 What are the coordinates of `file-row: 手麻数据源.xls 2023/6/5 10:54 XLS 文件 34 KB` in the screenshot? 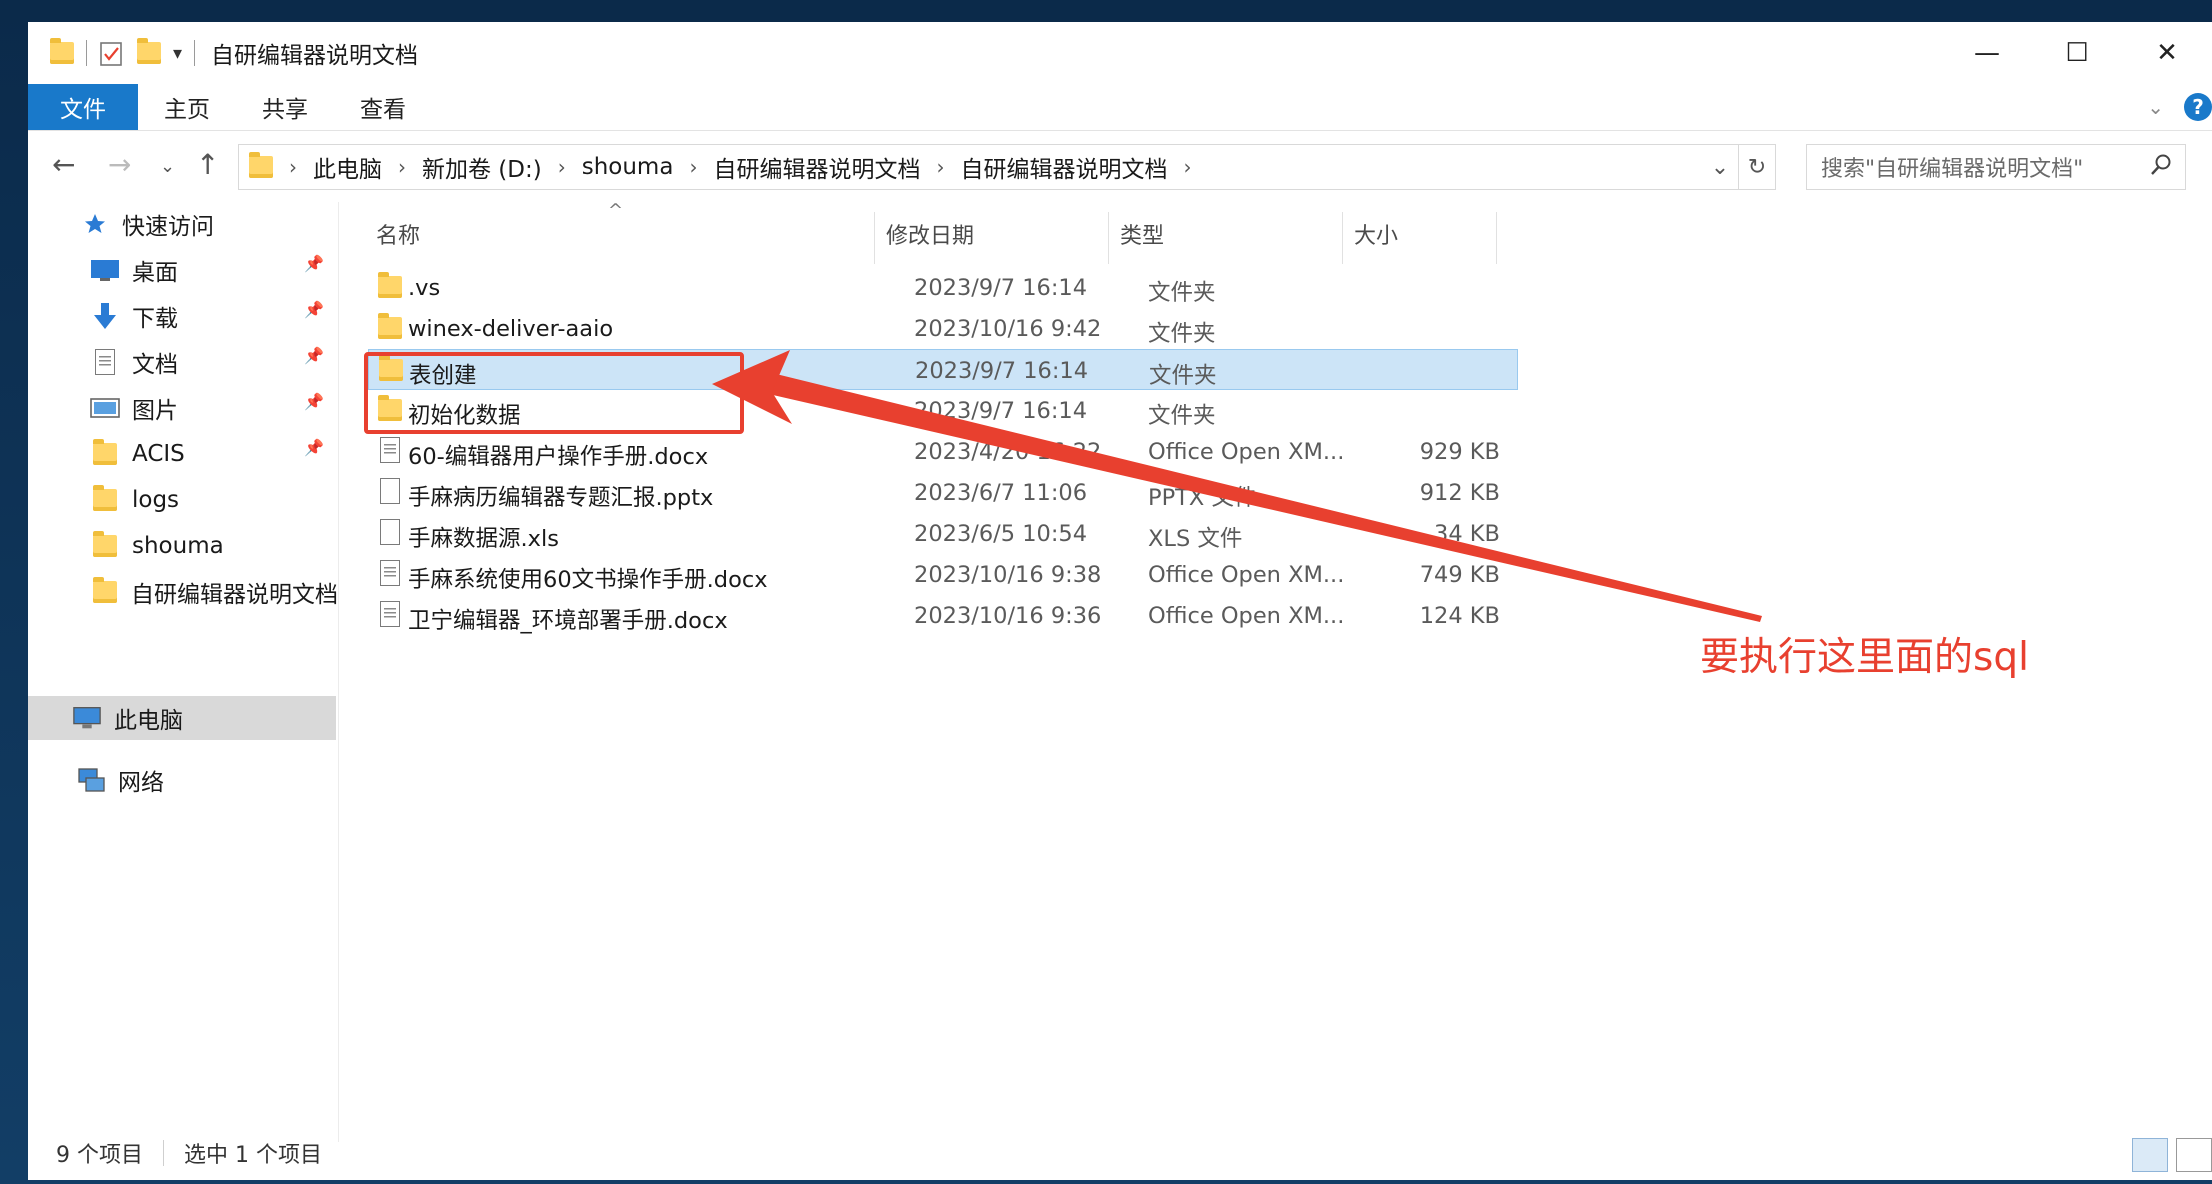 It's located at (943, 533).